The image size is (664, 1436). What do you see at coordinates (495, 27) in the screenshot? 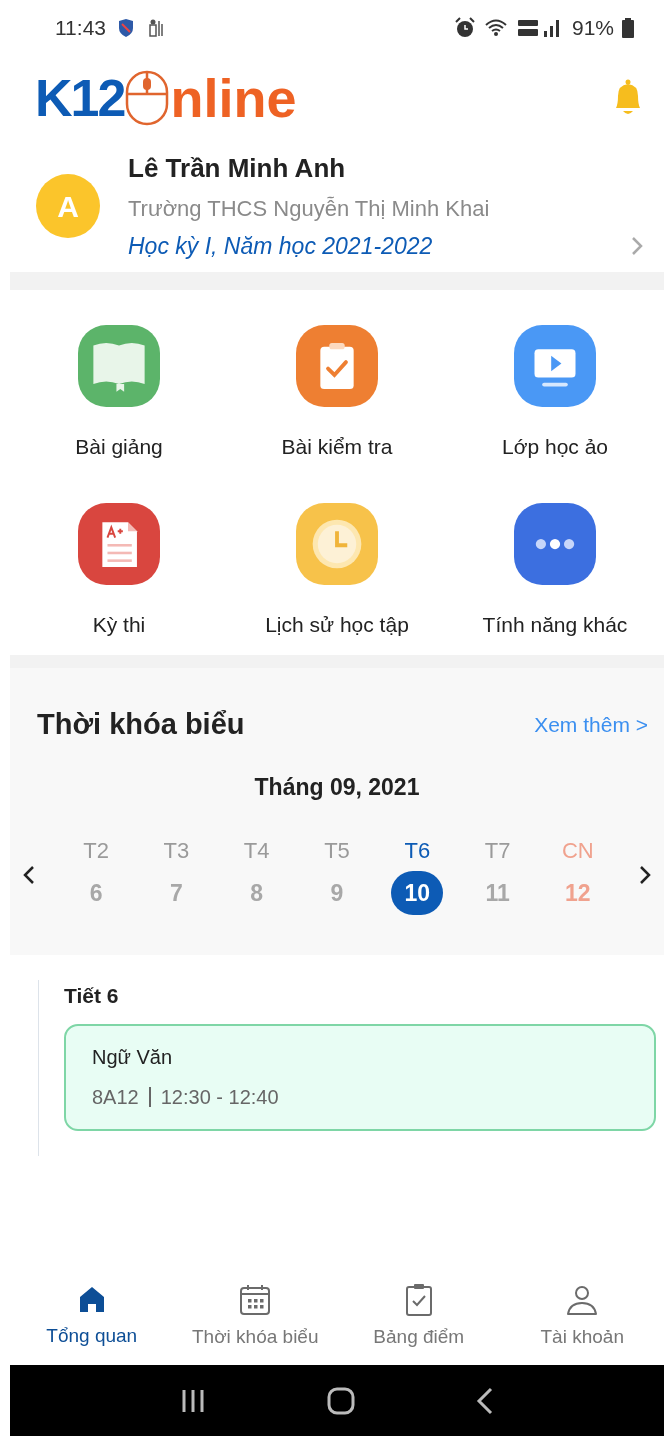
I see `wifi-icon` at bounding box center [495, 27].